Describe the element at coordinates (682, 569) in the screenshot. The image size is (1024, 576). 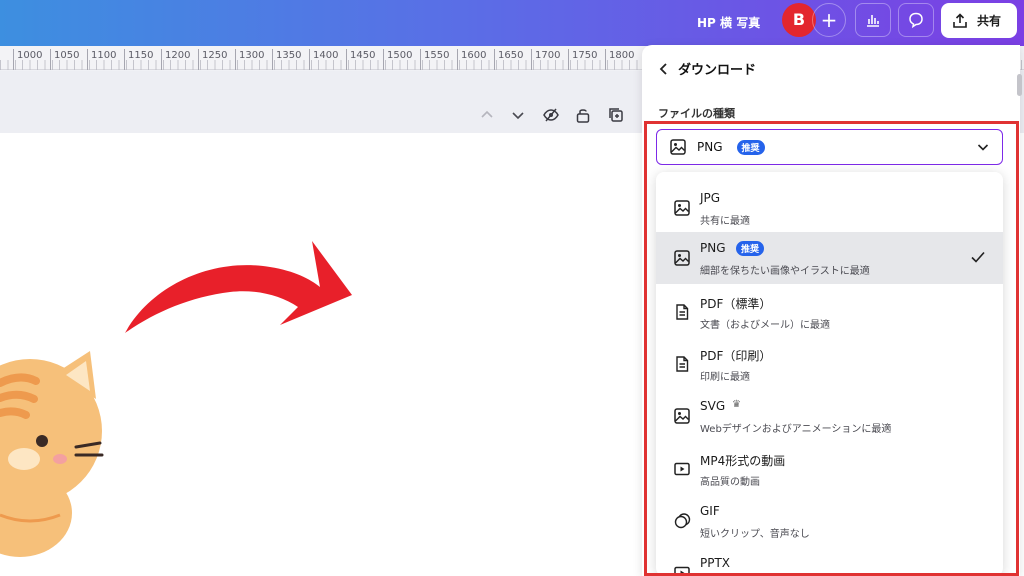
I see `presentation-icon` at that location.